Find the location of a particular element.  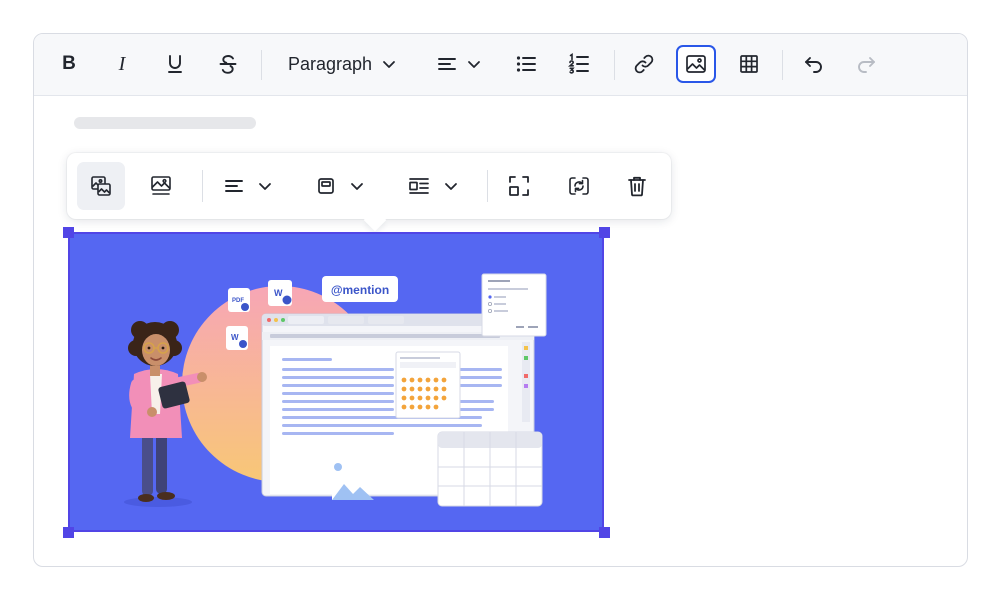

resize-handle-top-right is located at coordinates (604, 232).